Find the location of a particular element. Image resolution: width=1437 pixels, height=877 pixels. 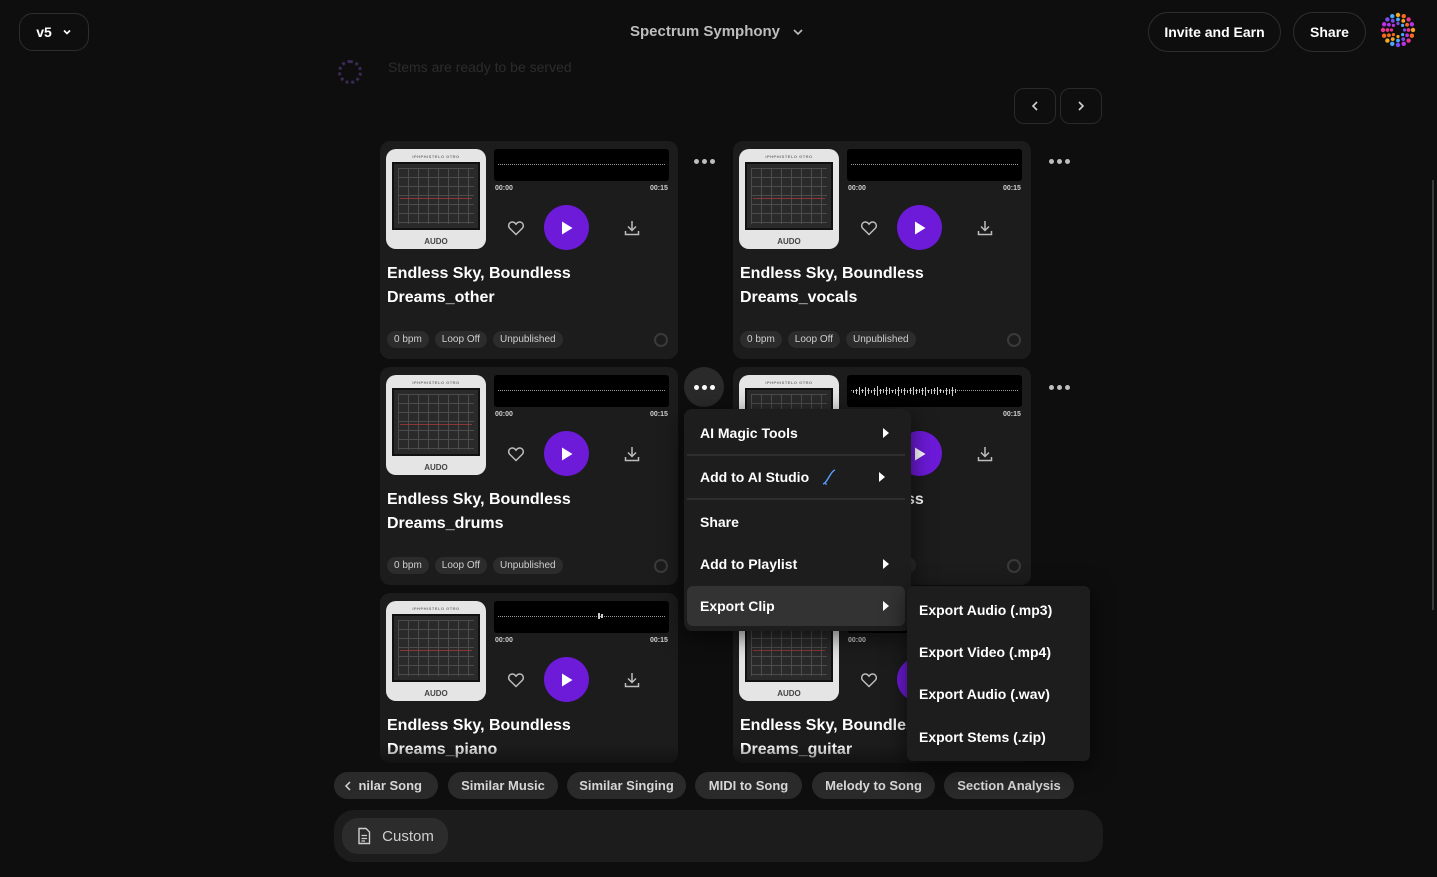

waveform-peak is located at coordinates (599, 616).